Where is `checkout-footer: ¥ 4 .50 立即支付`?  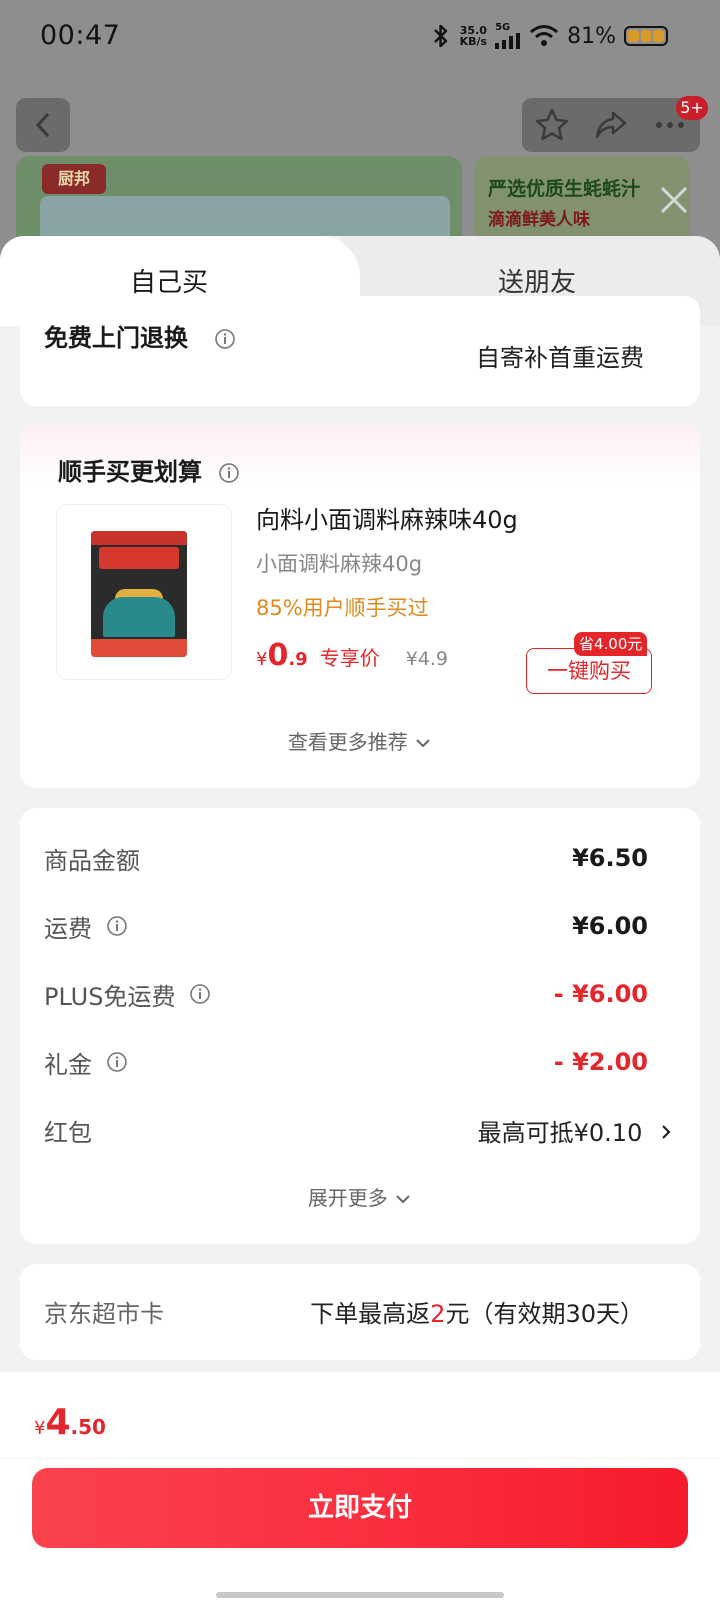
checkout-footer: ¥ 4 .50 立即支付 is located at coordinates (360, 1486).